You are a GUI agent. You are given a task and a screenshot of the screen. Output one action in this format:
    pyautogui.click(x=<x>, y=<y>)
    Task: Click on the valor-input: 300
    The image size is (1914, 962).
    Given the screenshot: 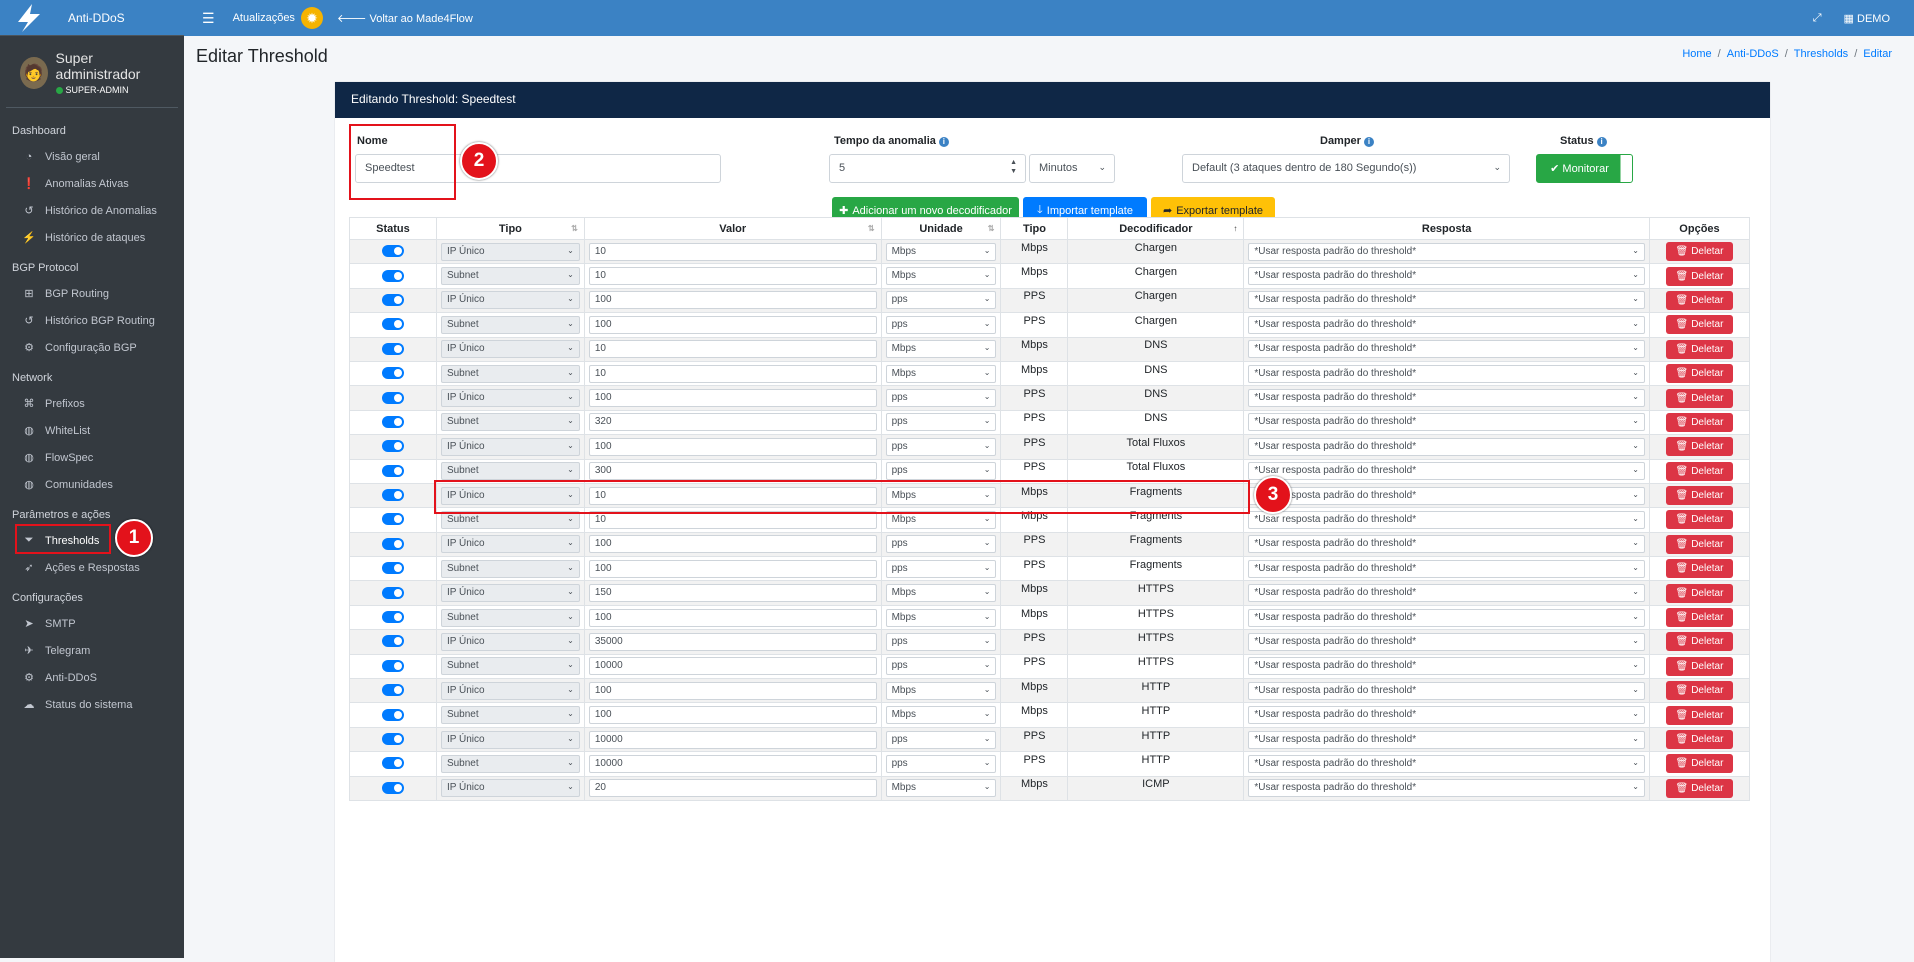 What is the action you would take?
    pyautogui.click(x=732, y=471)
    